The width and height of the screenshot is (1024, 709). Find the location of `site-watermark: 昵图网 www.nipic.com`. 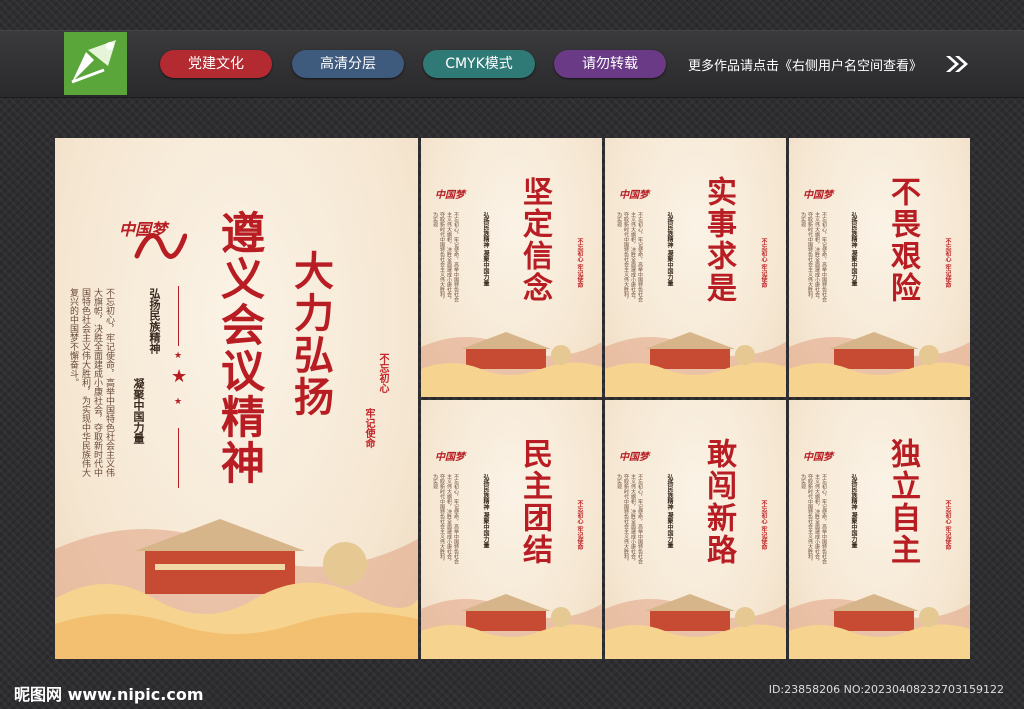

site-watermark: 昵图网 www.nipic.com is located at coordinates (109, 694).